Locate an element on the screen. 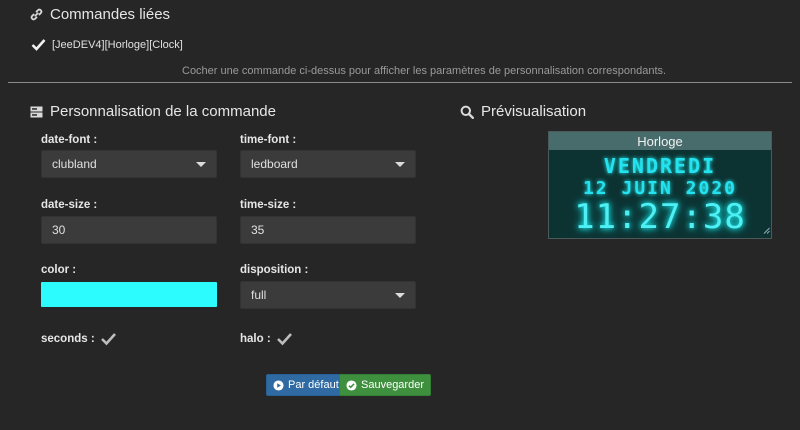 The height and width of the screenshot is (430, 800). clock-widget-preview: Horloge VENDREDI 12 JUIN 2020 11:27:38 is located at coordinates (660, 185).